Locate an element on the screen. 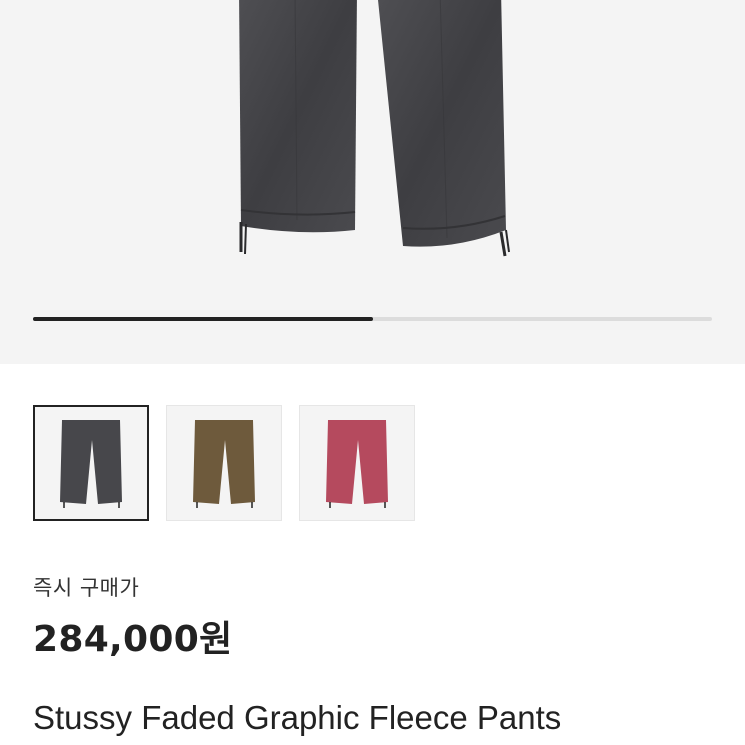  product-title: Stussy Faded Graphic Fleece Pants is located at coordinates (297, 717).